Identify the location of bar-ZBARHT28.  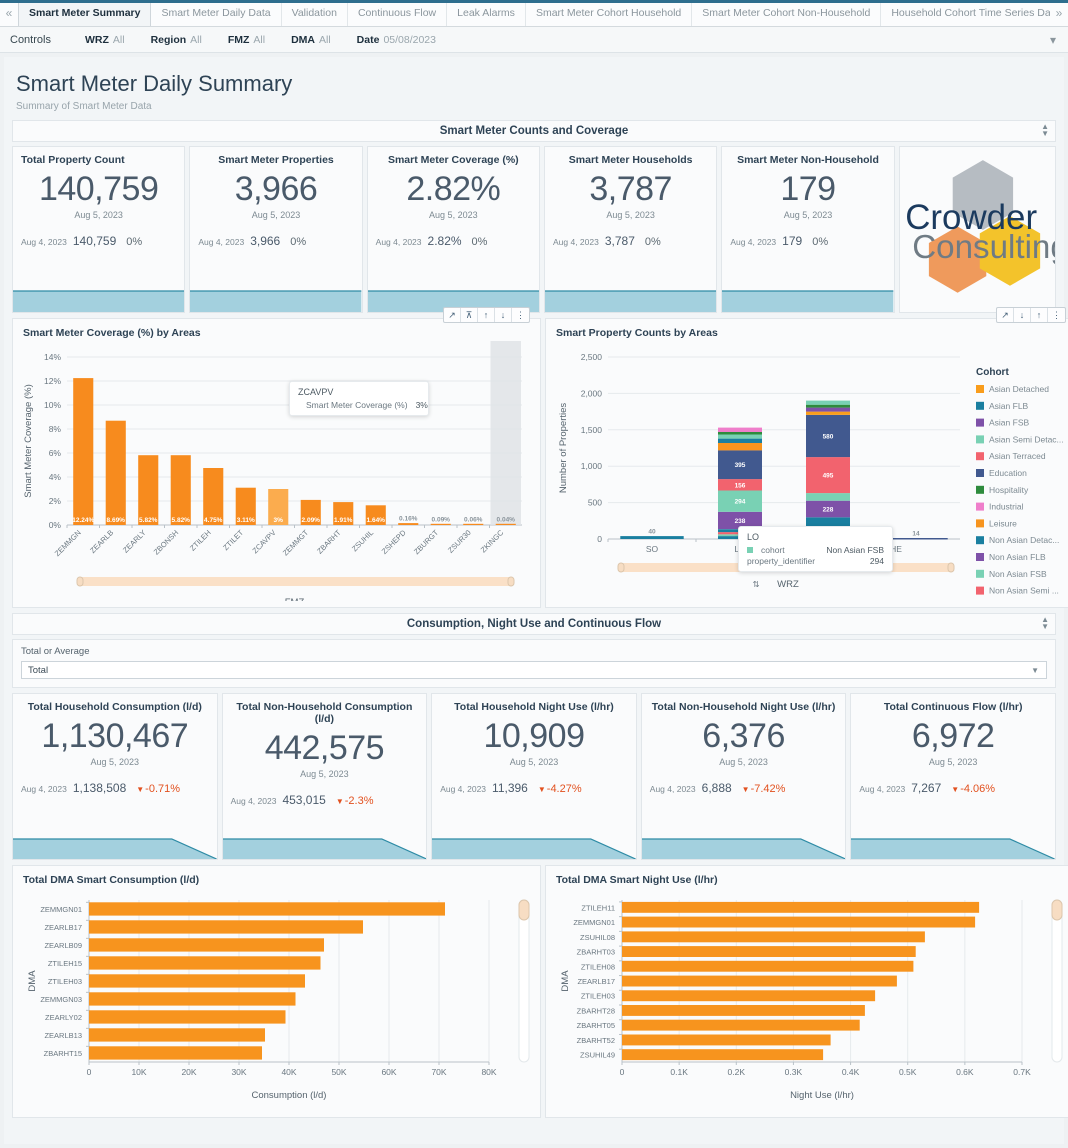
(743, 1010).